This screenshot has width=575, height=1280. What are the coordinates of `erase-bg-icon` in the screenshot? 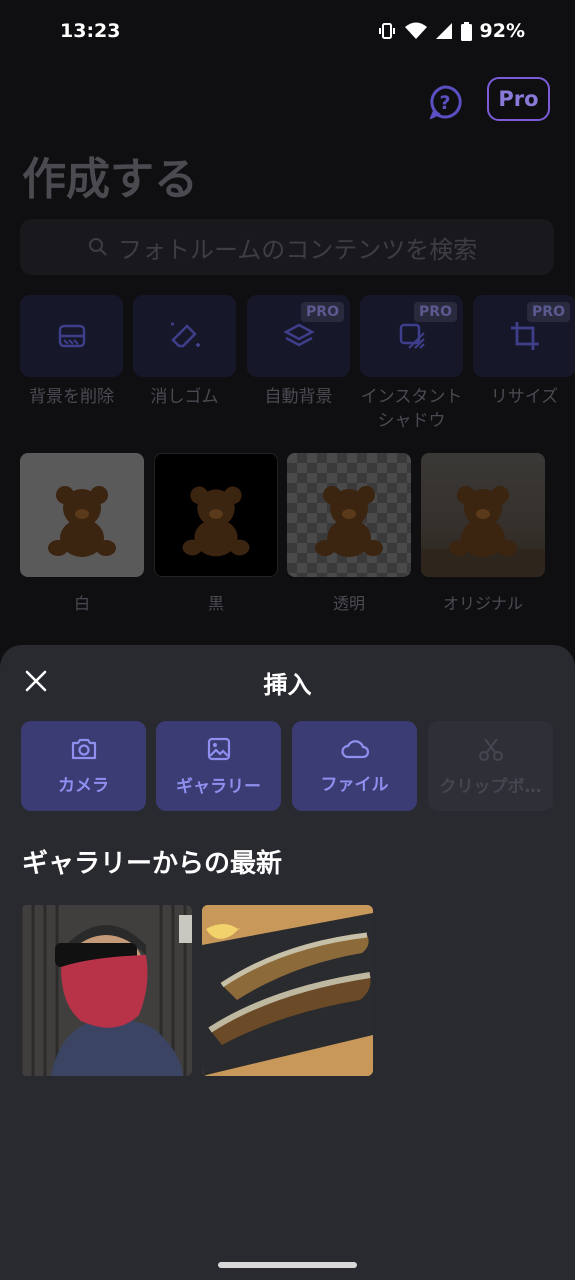 It's located at (71, 336).